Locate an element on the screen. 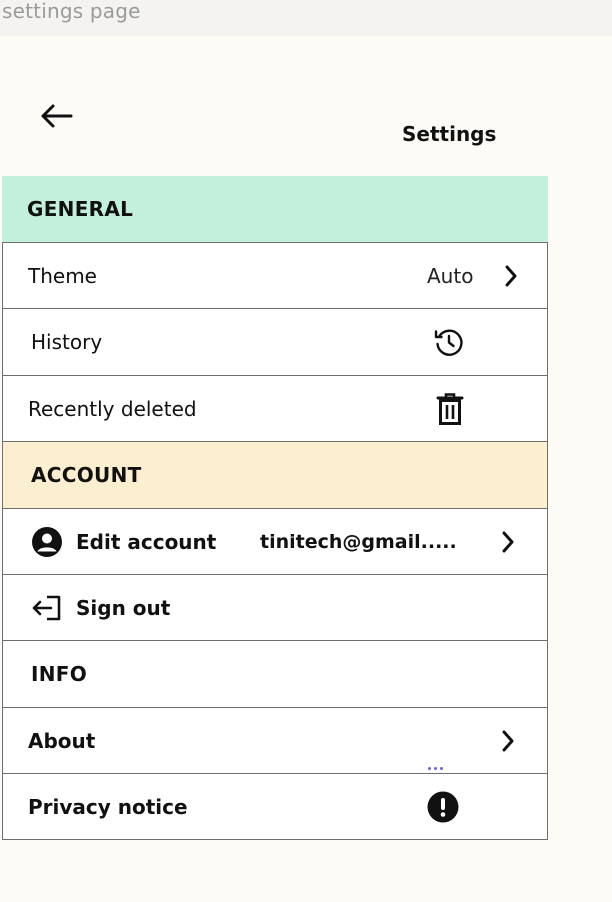 This screenshot has height=902, width=612. section-header-general: GENERAL is located at coordinates (275, 209).